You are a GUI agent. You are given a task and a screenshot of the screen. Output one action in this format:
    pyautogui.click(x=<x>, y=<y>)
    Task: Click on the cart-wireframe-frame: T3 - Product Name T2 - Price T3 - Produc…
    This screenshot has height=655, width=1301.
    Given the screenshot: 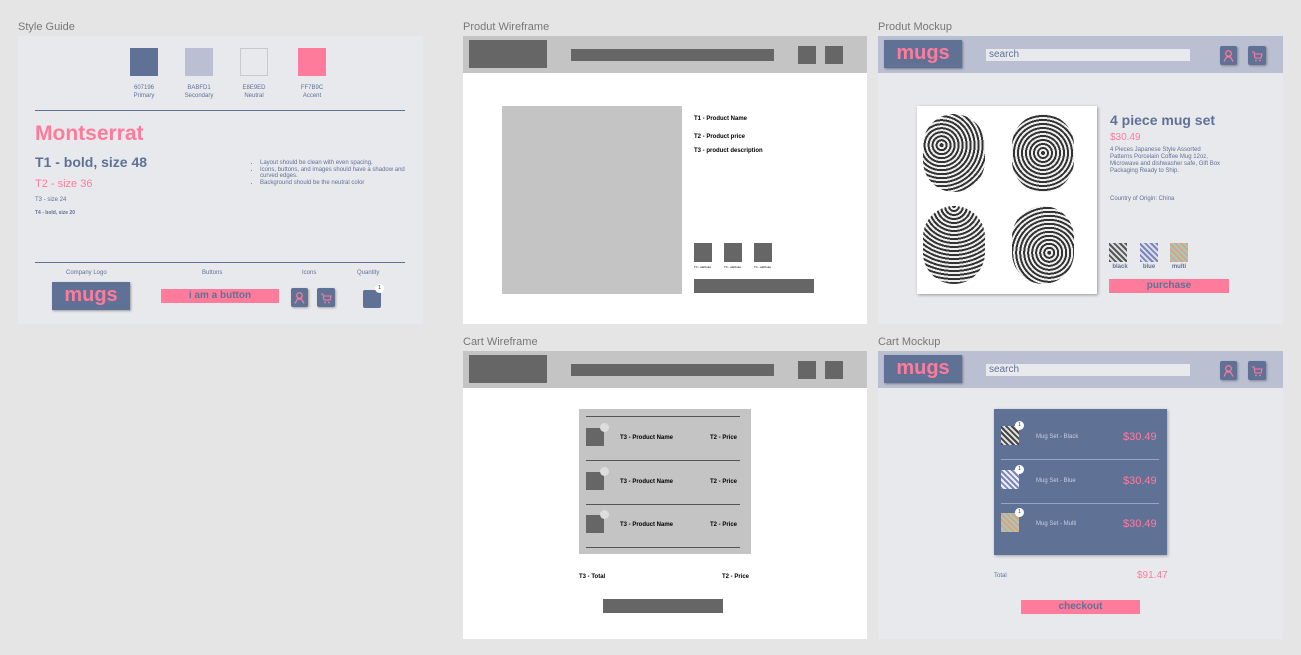 What is the action you would take?
    pyautogui.click(x=665, y=495)
    